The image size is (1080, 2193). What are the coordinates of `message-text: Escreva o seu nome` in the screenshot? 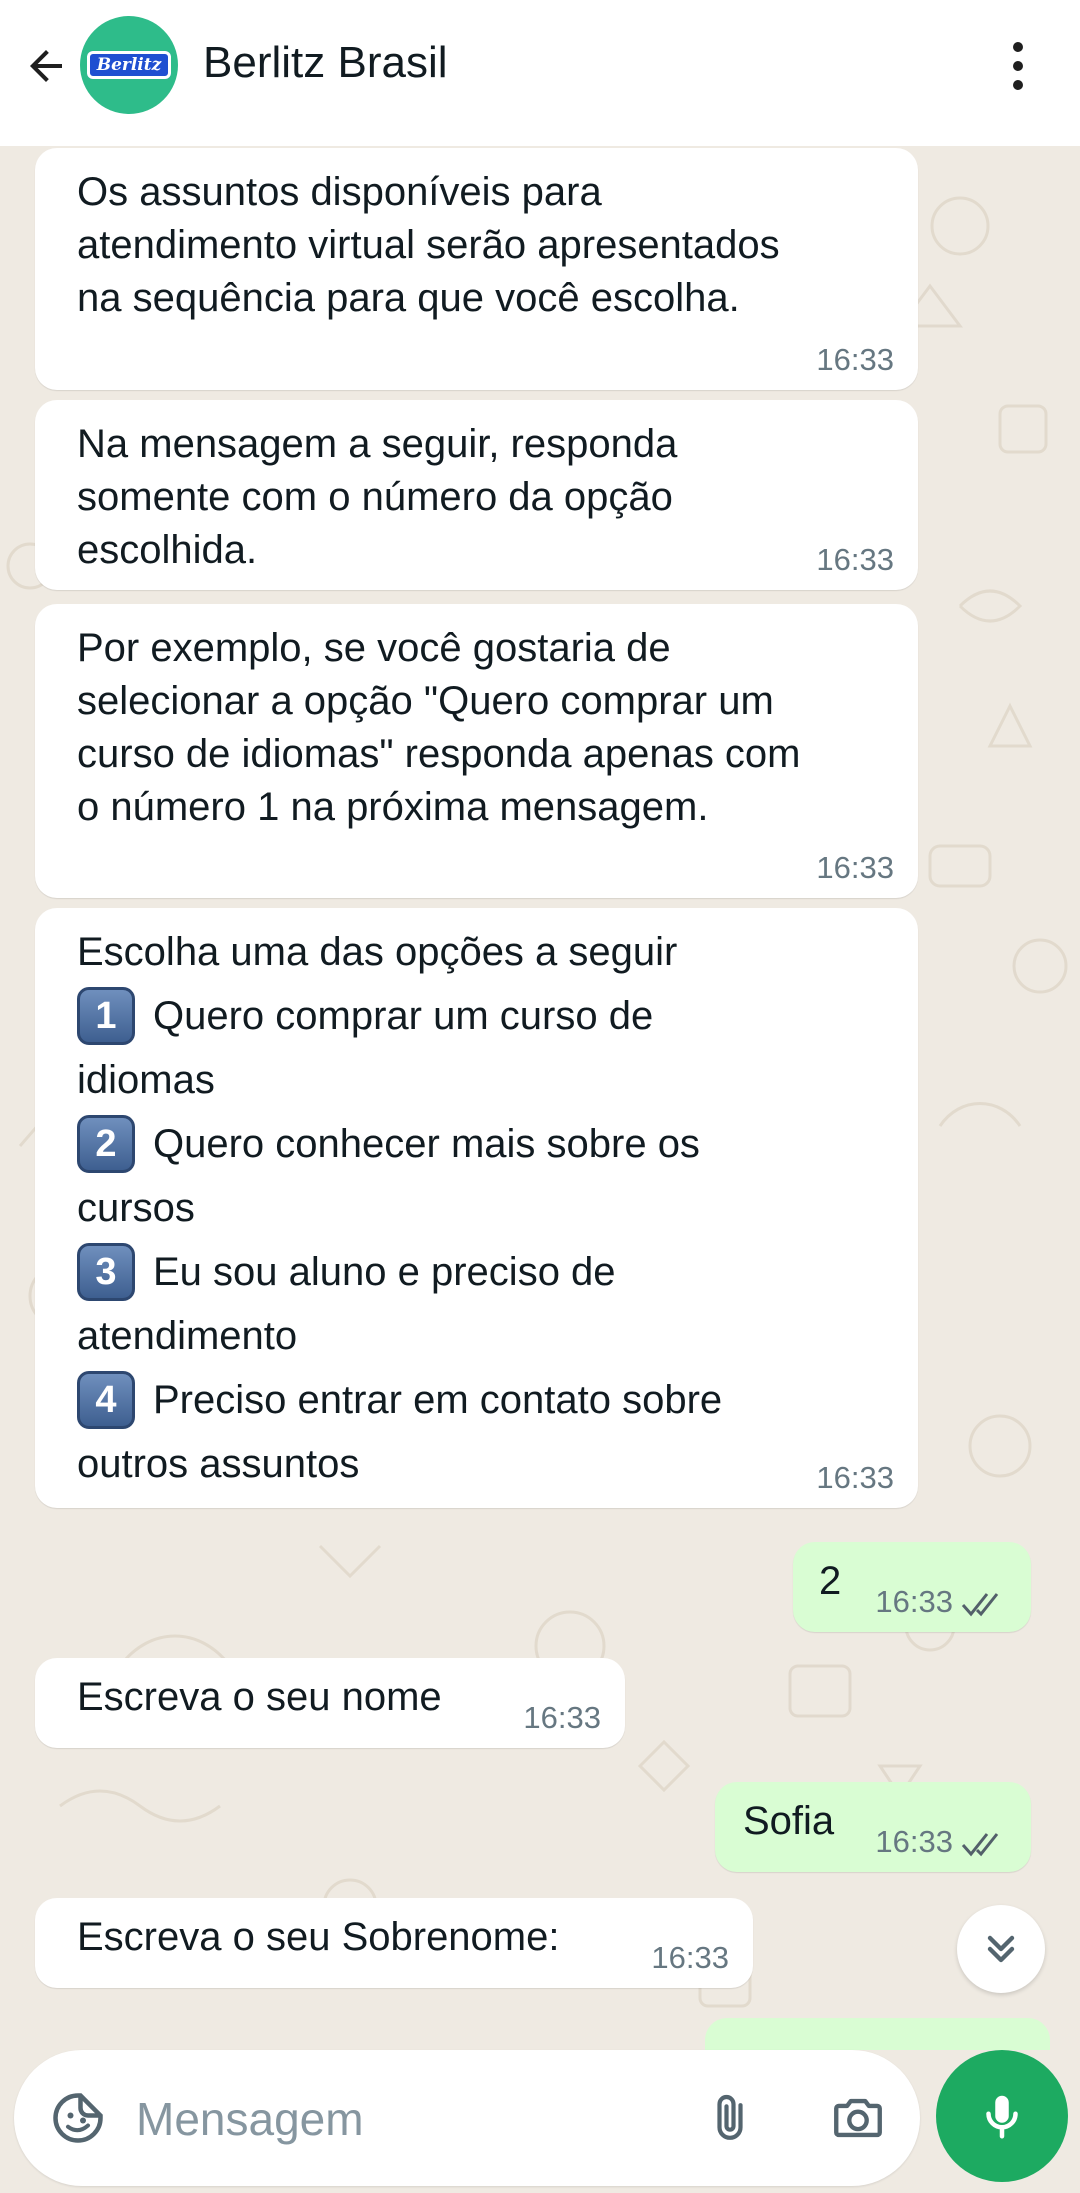 It's located at (259, 1697).